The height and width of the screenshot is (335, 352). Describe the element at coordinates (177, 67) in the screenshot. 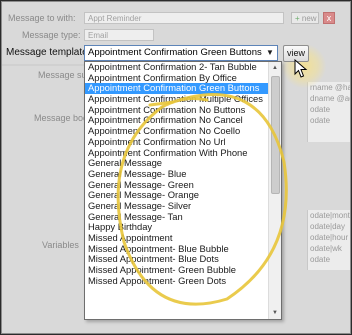

I see `template-option: Appointment Confirmation 2- Tan Bubble` at that location.